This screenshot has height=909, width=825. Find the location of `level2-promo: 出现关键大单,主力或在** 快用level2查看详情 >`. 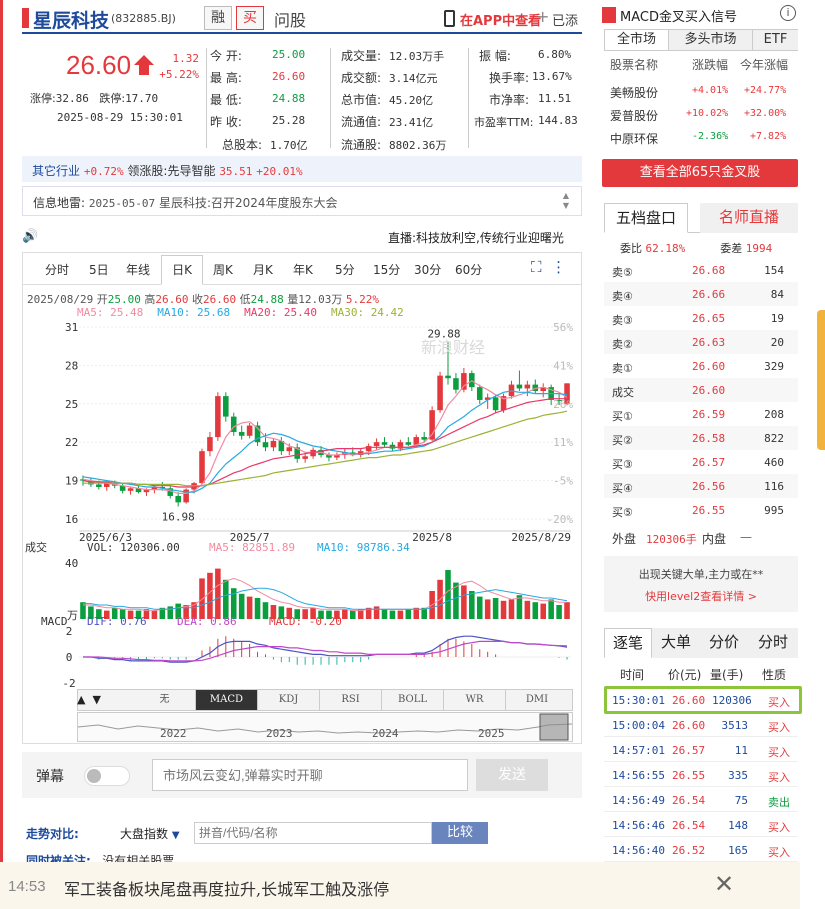

level2-promo: 出现关键大单,主力或在** 快用level2查看详情 > is located at coordinates (701, 584).